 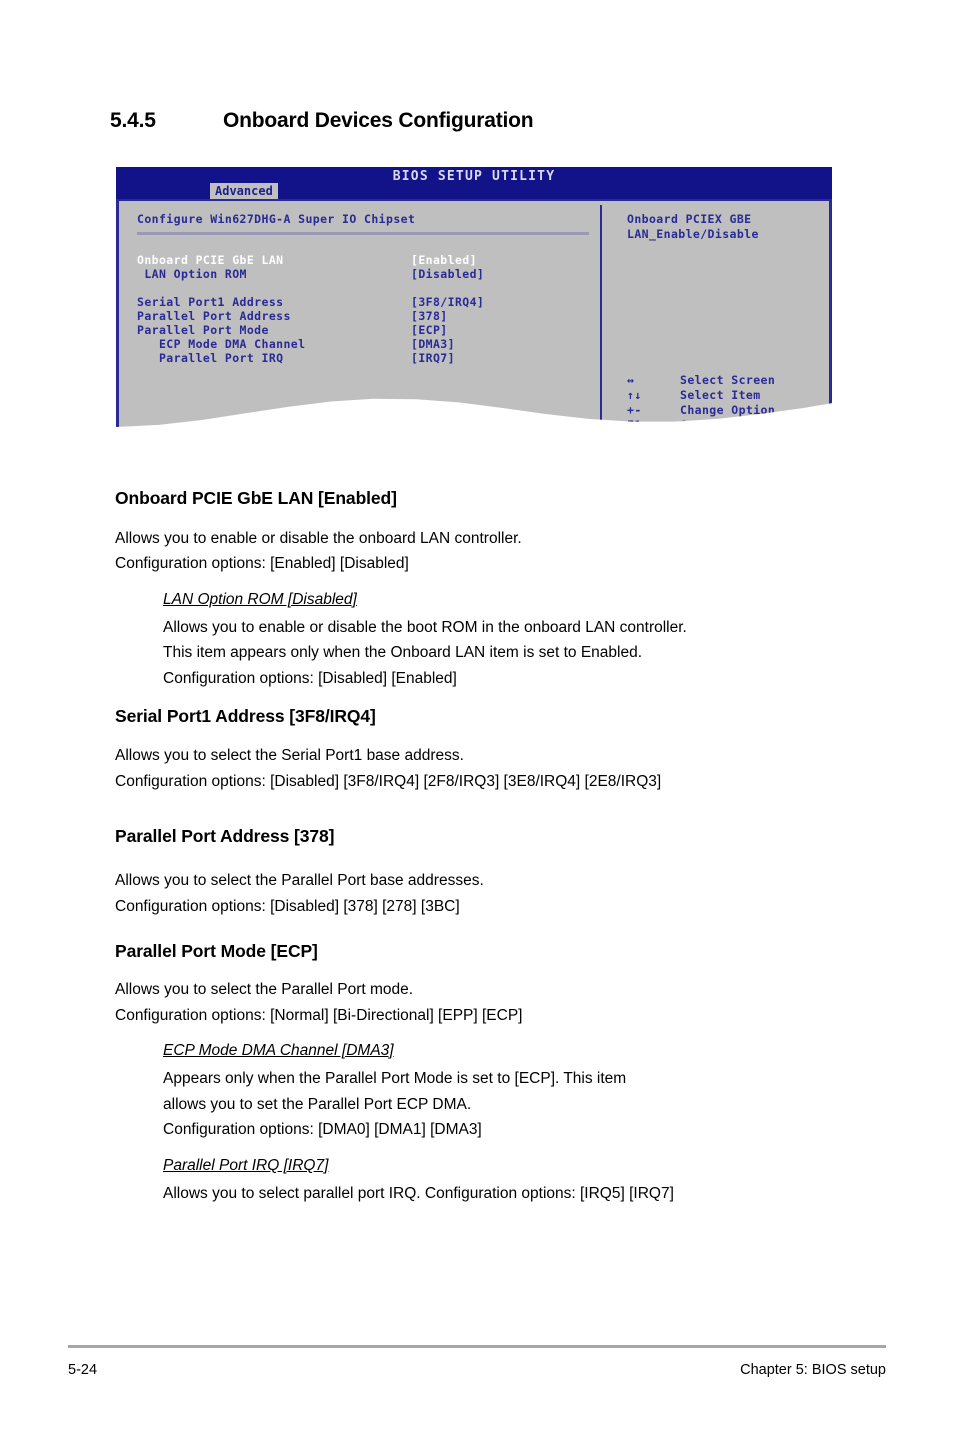 What do you see at coordinates (278, 1050) in the screenshot?
I see `subheading-ecp-mode-dma-channel: ECP Mode DMA Channel [DMA3]` at bounding box center [278, 1050].